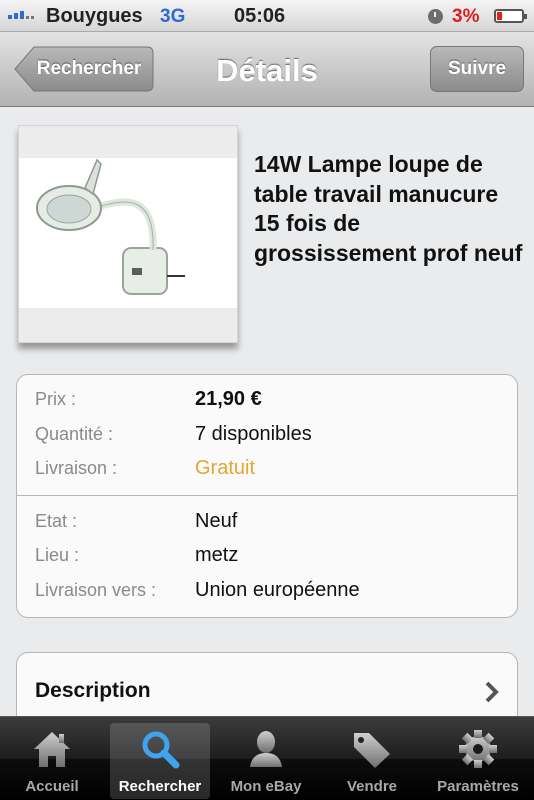 The height and width of the screenshot is (800, 534). I want to click on ships-to-row: Livraison vers : Union européenne, so click(267, 591).